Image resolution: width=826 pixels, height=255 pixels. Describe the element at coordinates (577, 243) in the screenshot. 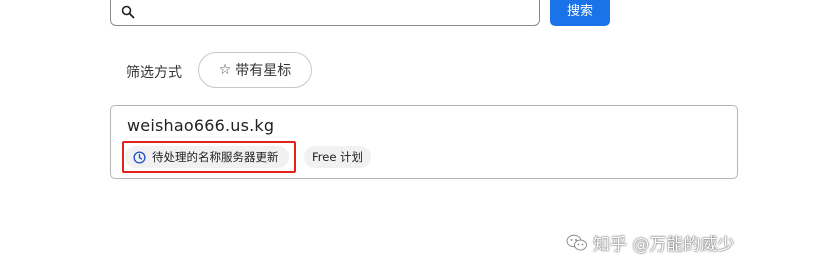

I see `wechat-icon` at that location.